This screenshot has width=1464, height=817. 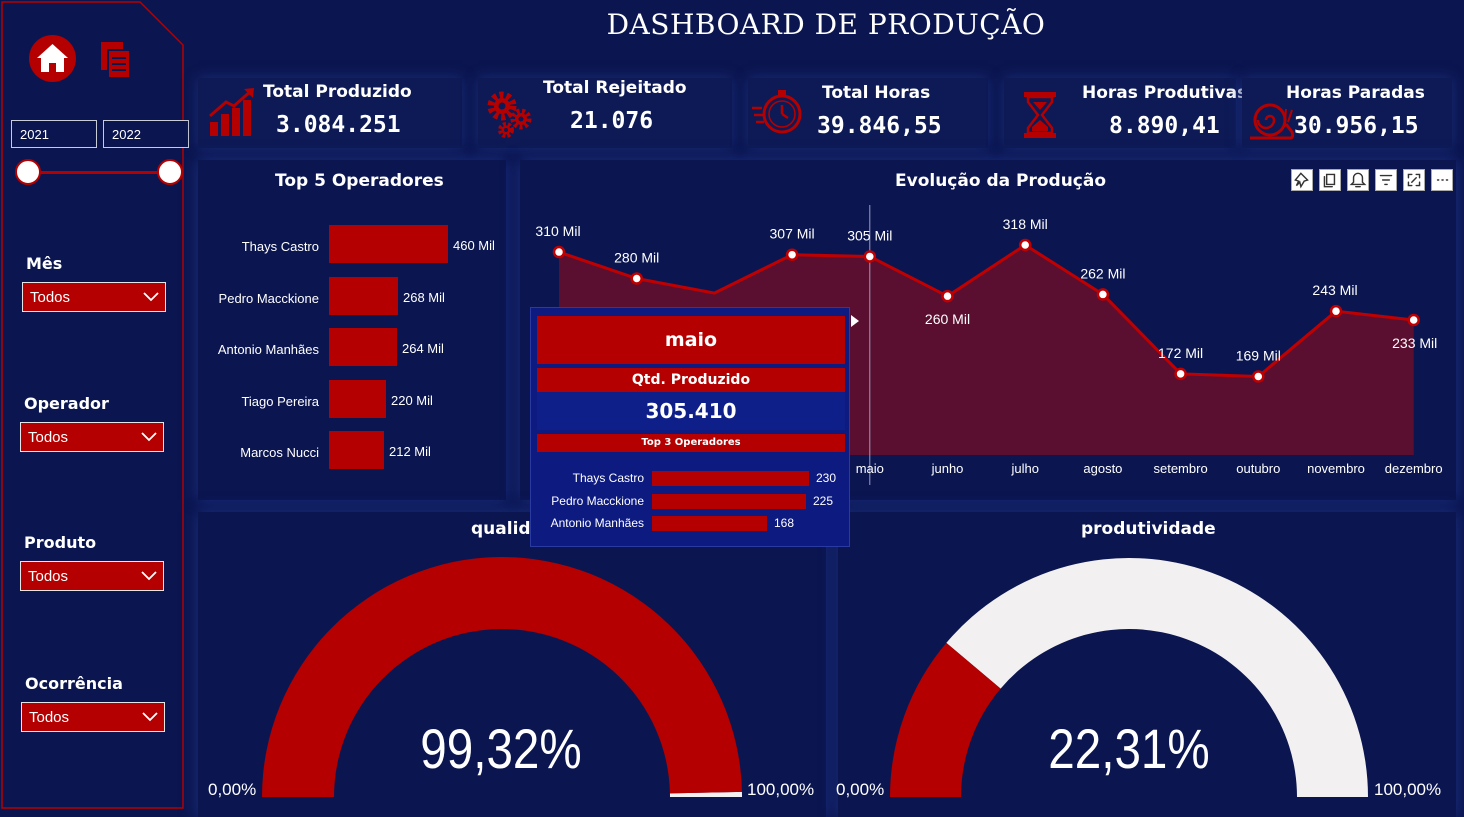 I want to click on tooltip-month: maio, so click(x=691, y=340).